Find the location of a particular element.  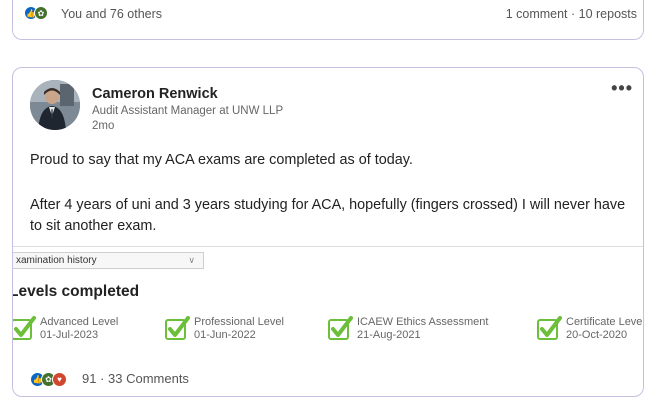

level-date: 01-Jul-2023 is located at coordinates (69, 335).